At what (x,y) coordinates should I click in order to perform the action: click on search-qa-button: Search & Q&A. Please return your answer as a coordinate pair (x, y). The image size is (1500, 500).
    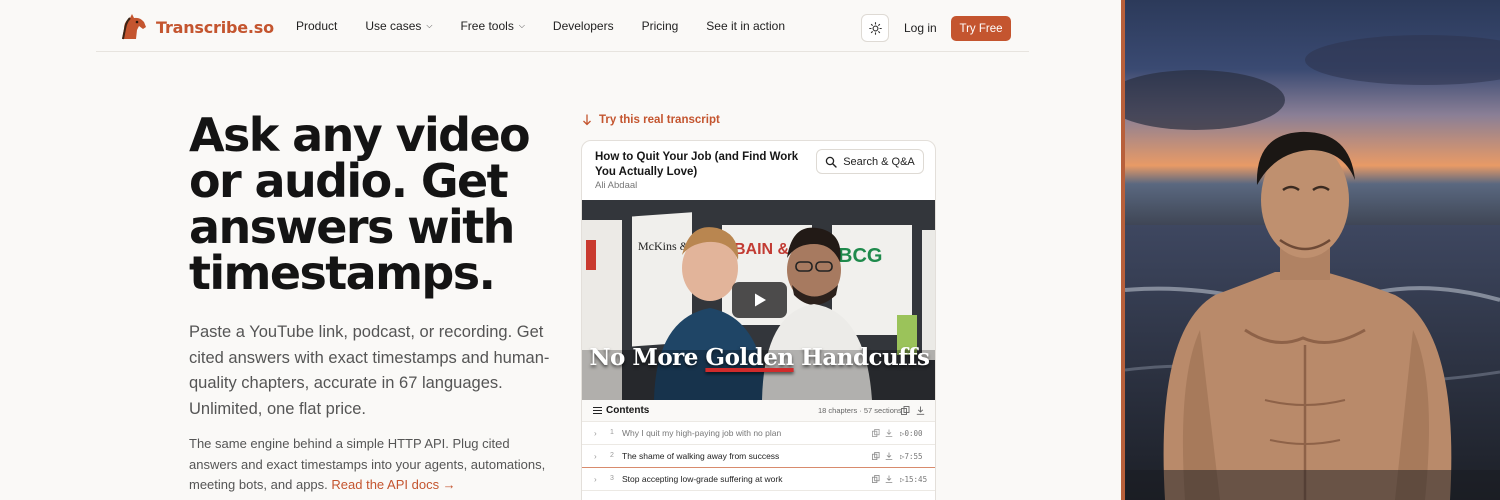
    Looking at the image, I should click on (870, 161).